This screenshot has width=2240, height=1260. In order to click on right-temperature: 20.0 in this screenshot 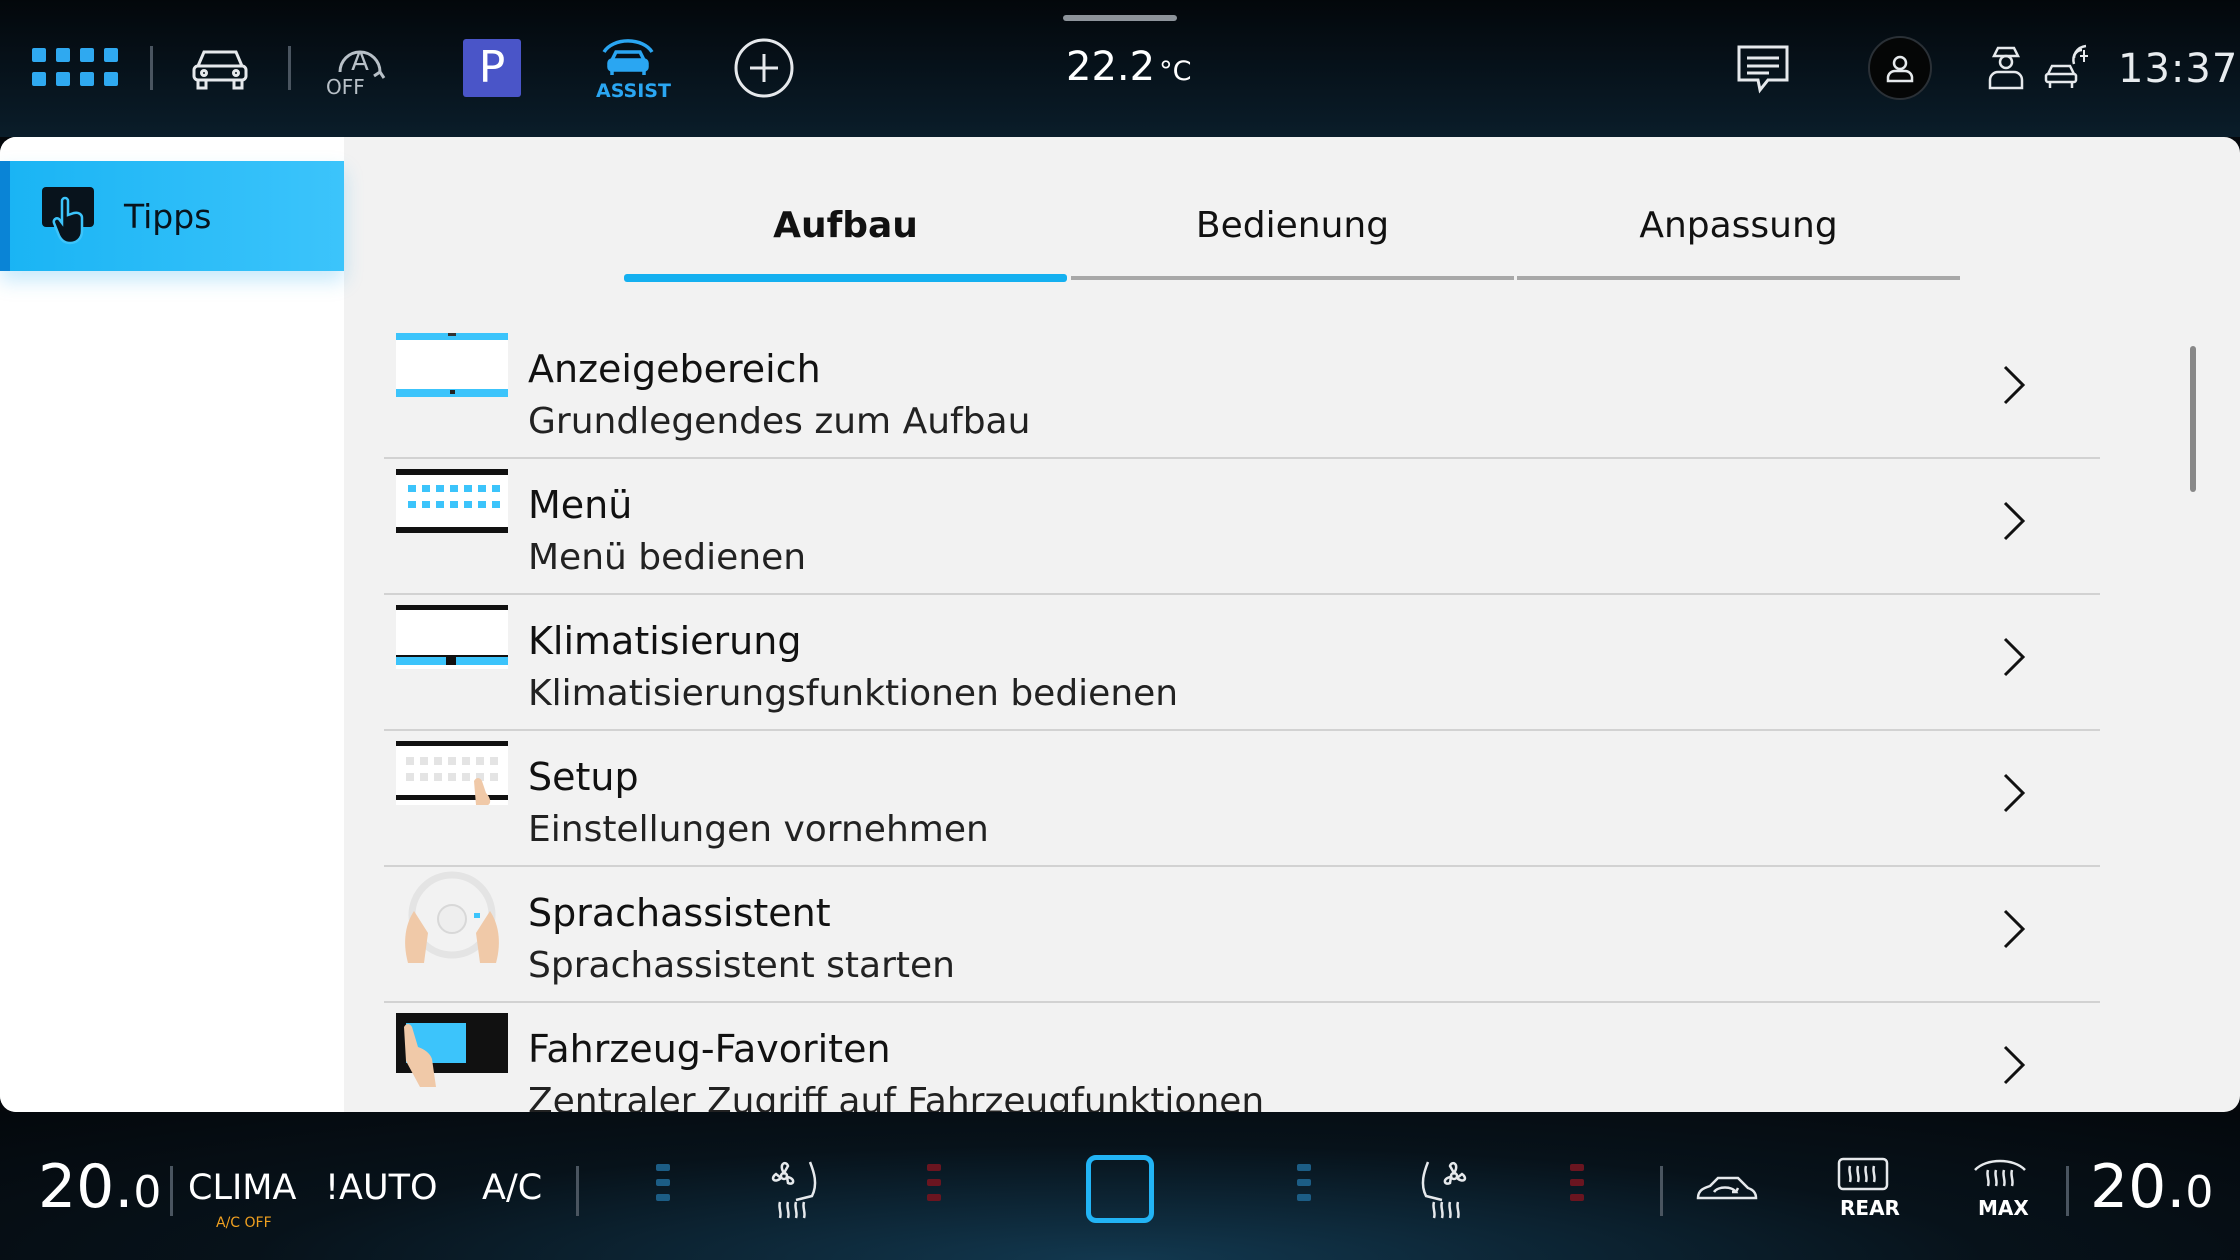, I will do `click(2151, 1187)`.